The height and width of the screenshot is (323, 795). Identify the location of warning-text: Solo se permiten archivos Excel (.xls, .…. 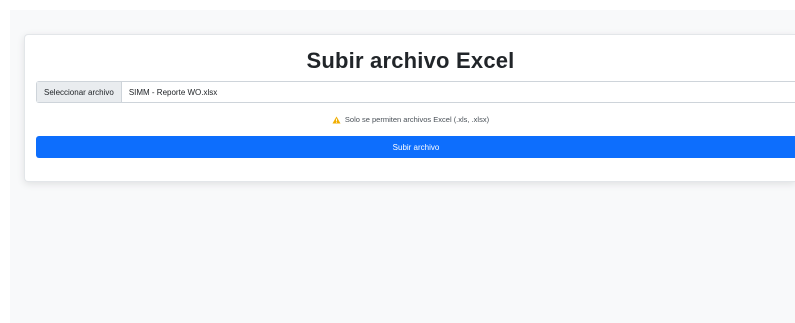
(417, 119).